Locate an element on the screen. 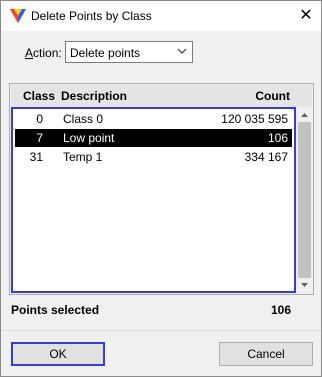  close-button: ✕ is located at coordinates (306, 16).